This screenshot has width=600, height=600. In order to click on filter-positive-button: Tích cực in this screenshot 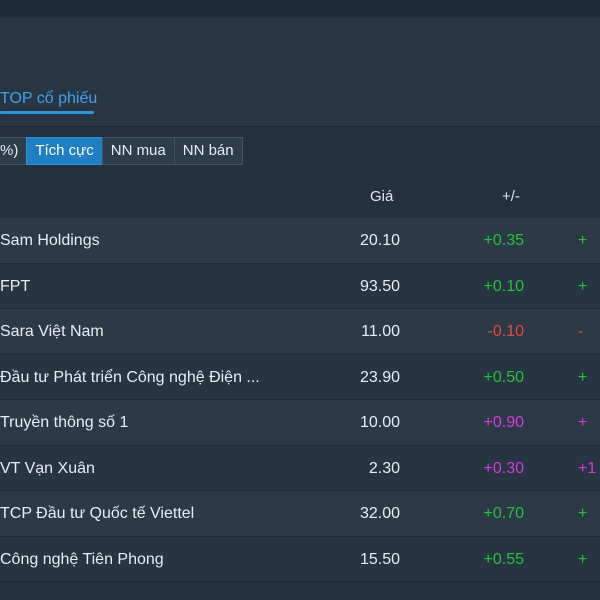, I will do `click(64, 151)`.